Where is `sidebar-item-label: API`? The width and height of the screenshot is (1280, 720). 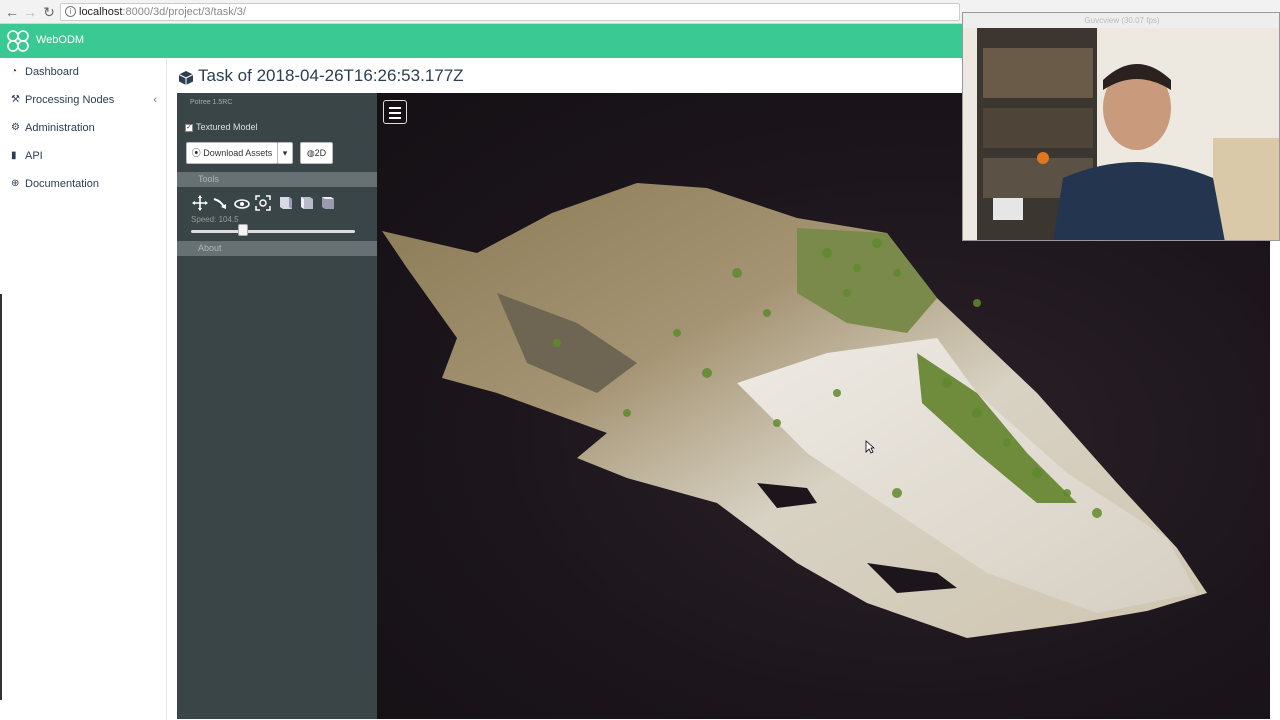 sidebar-item-label: API is located at coordinates (34, 156).